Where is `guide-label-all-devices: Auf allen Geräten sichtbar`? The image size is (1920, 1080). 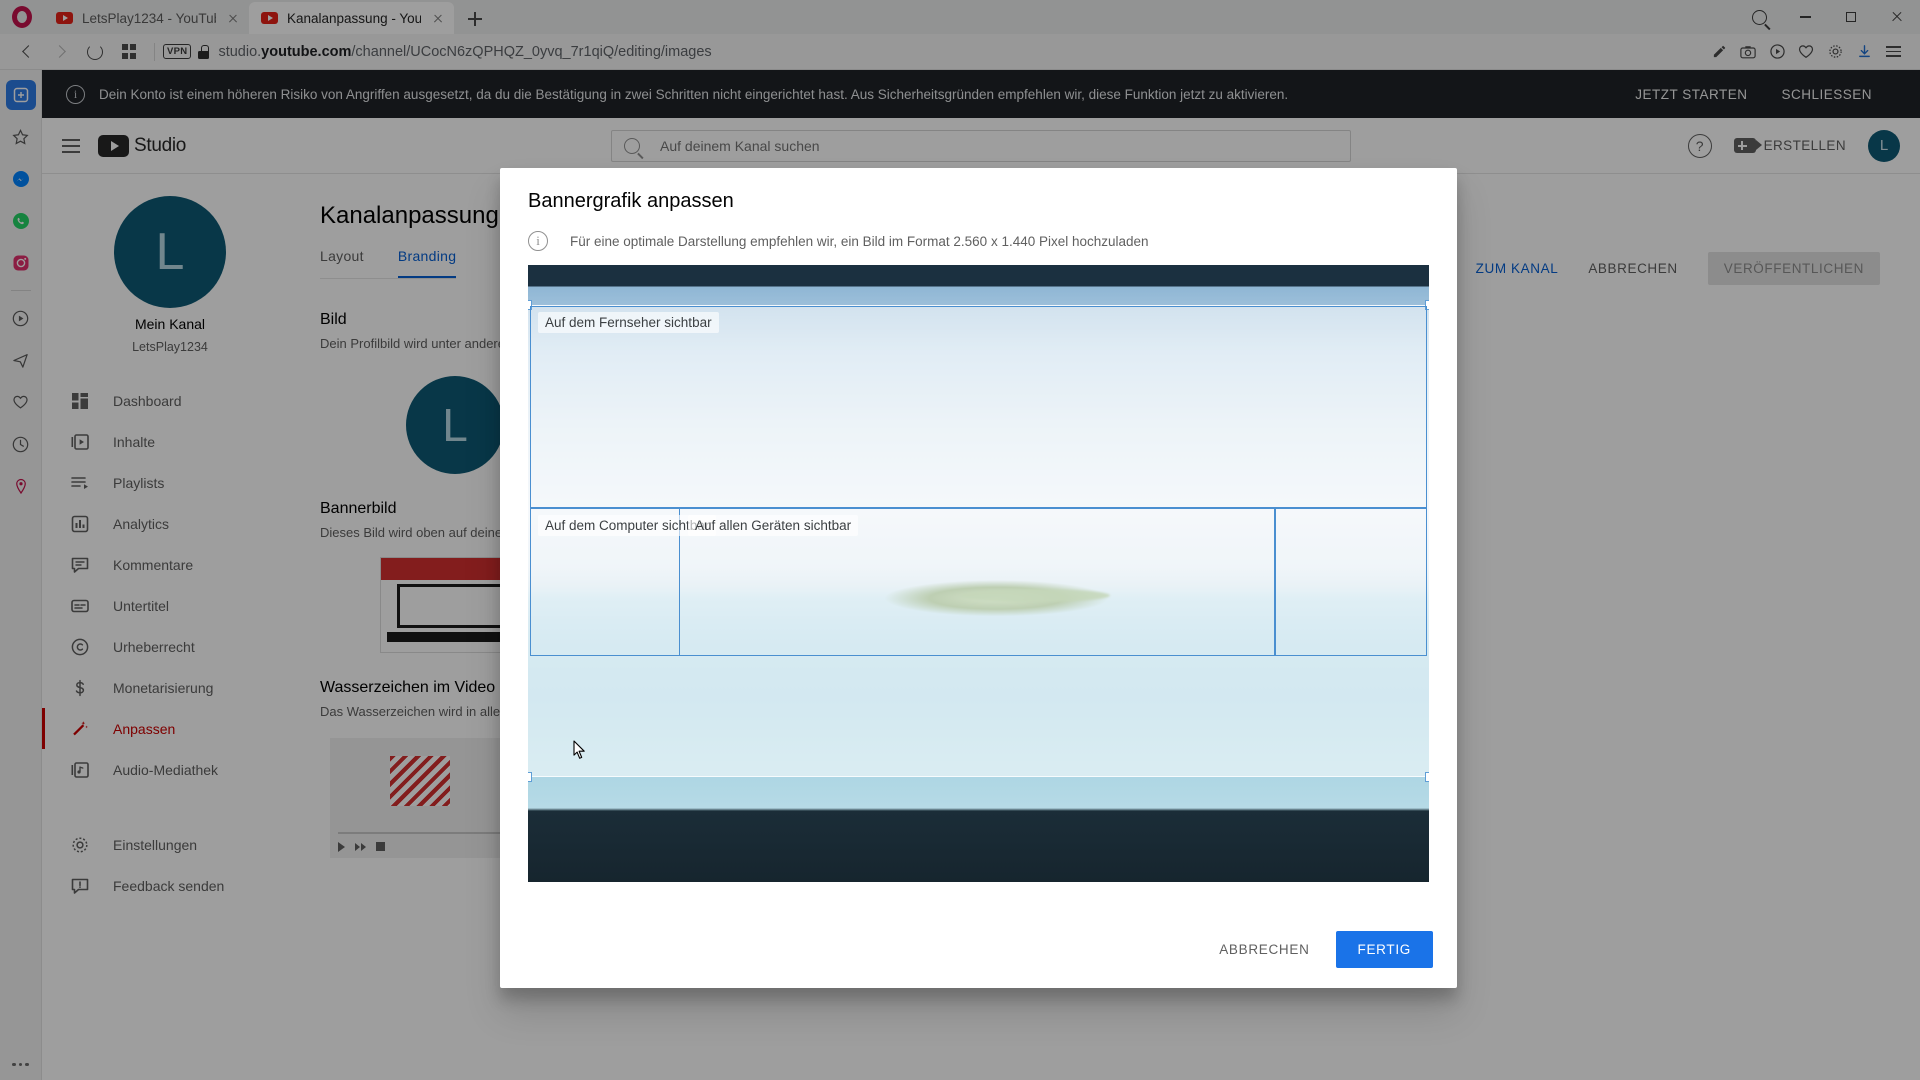 guide-label-all-devices: Auf allen Geräten sichtbar is located at coordinates (773, 525).